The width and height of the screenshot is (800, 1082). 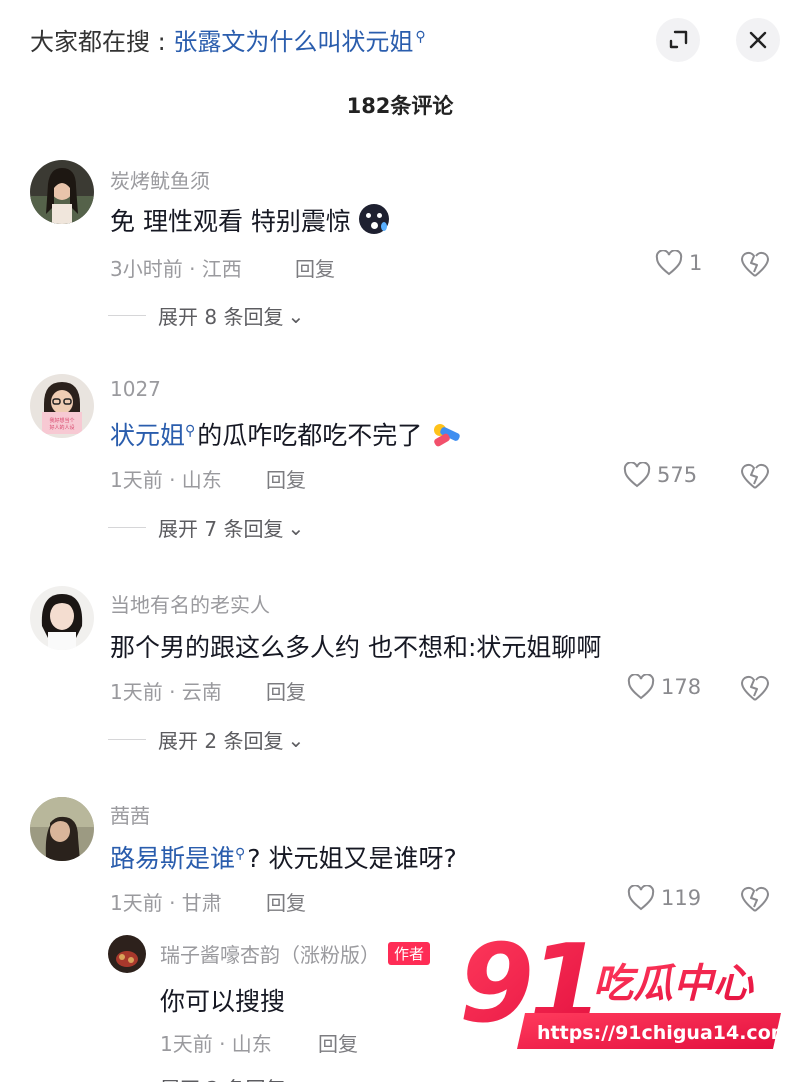 I want to click on expand-button, so click(x=678, y=40).